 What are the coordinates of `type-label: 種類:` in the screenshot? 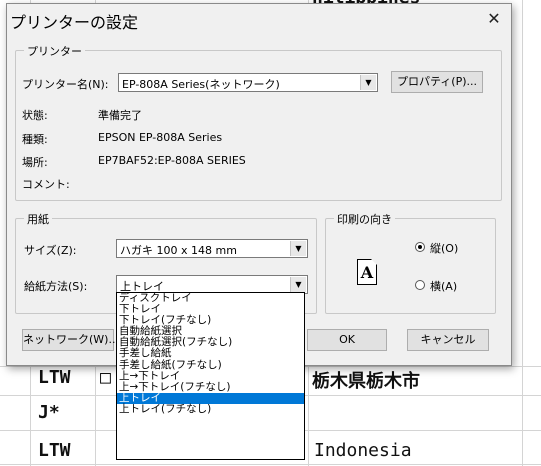 It's located at (35, 139).